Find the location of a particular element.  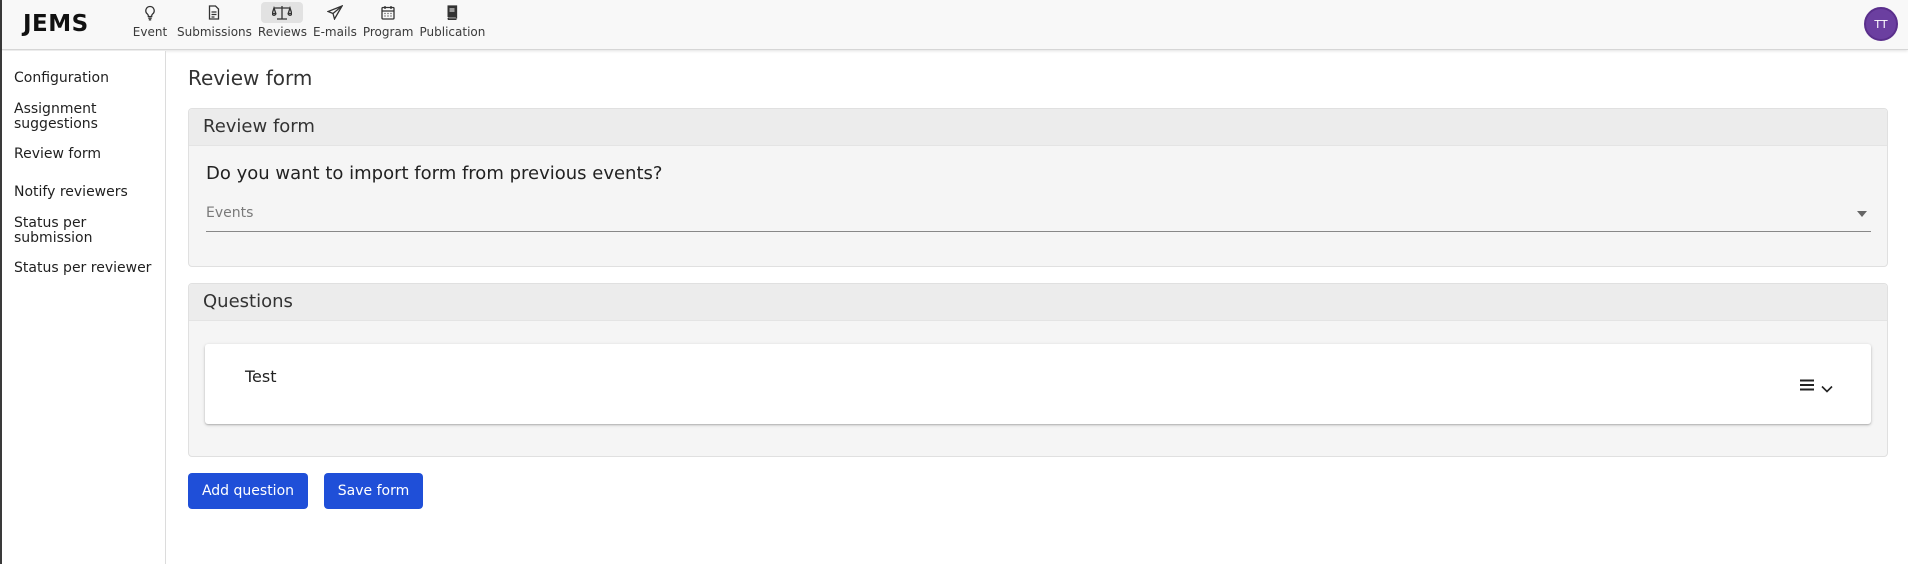

questions-card-header: Questions is located at coordinates (1038, 302).